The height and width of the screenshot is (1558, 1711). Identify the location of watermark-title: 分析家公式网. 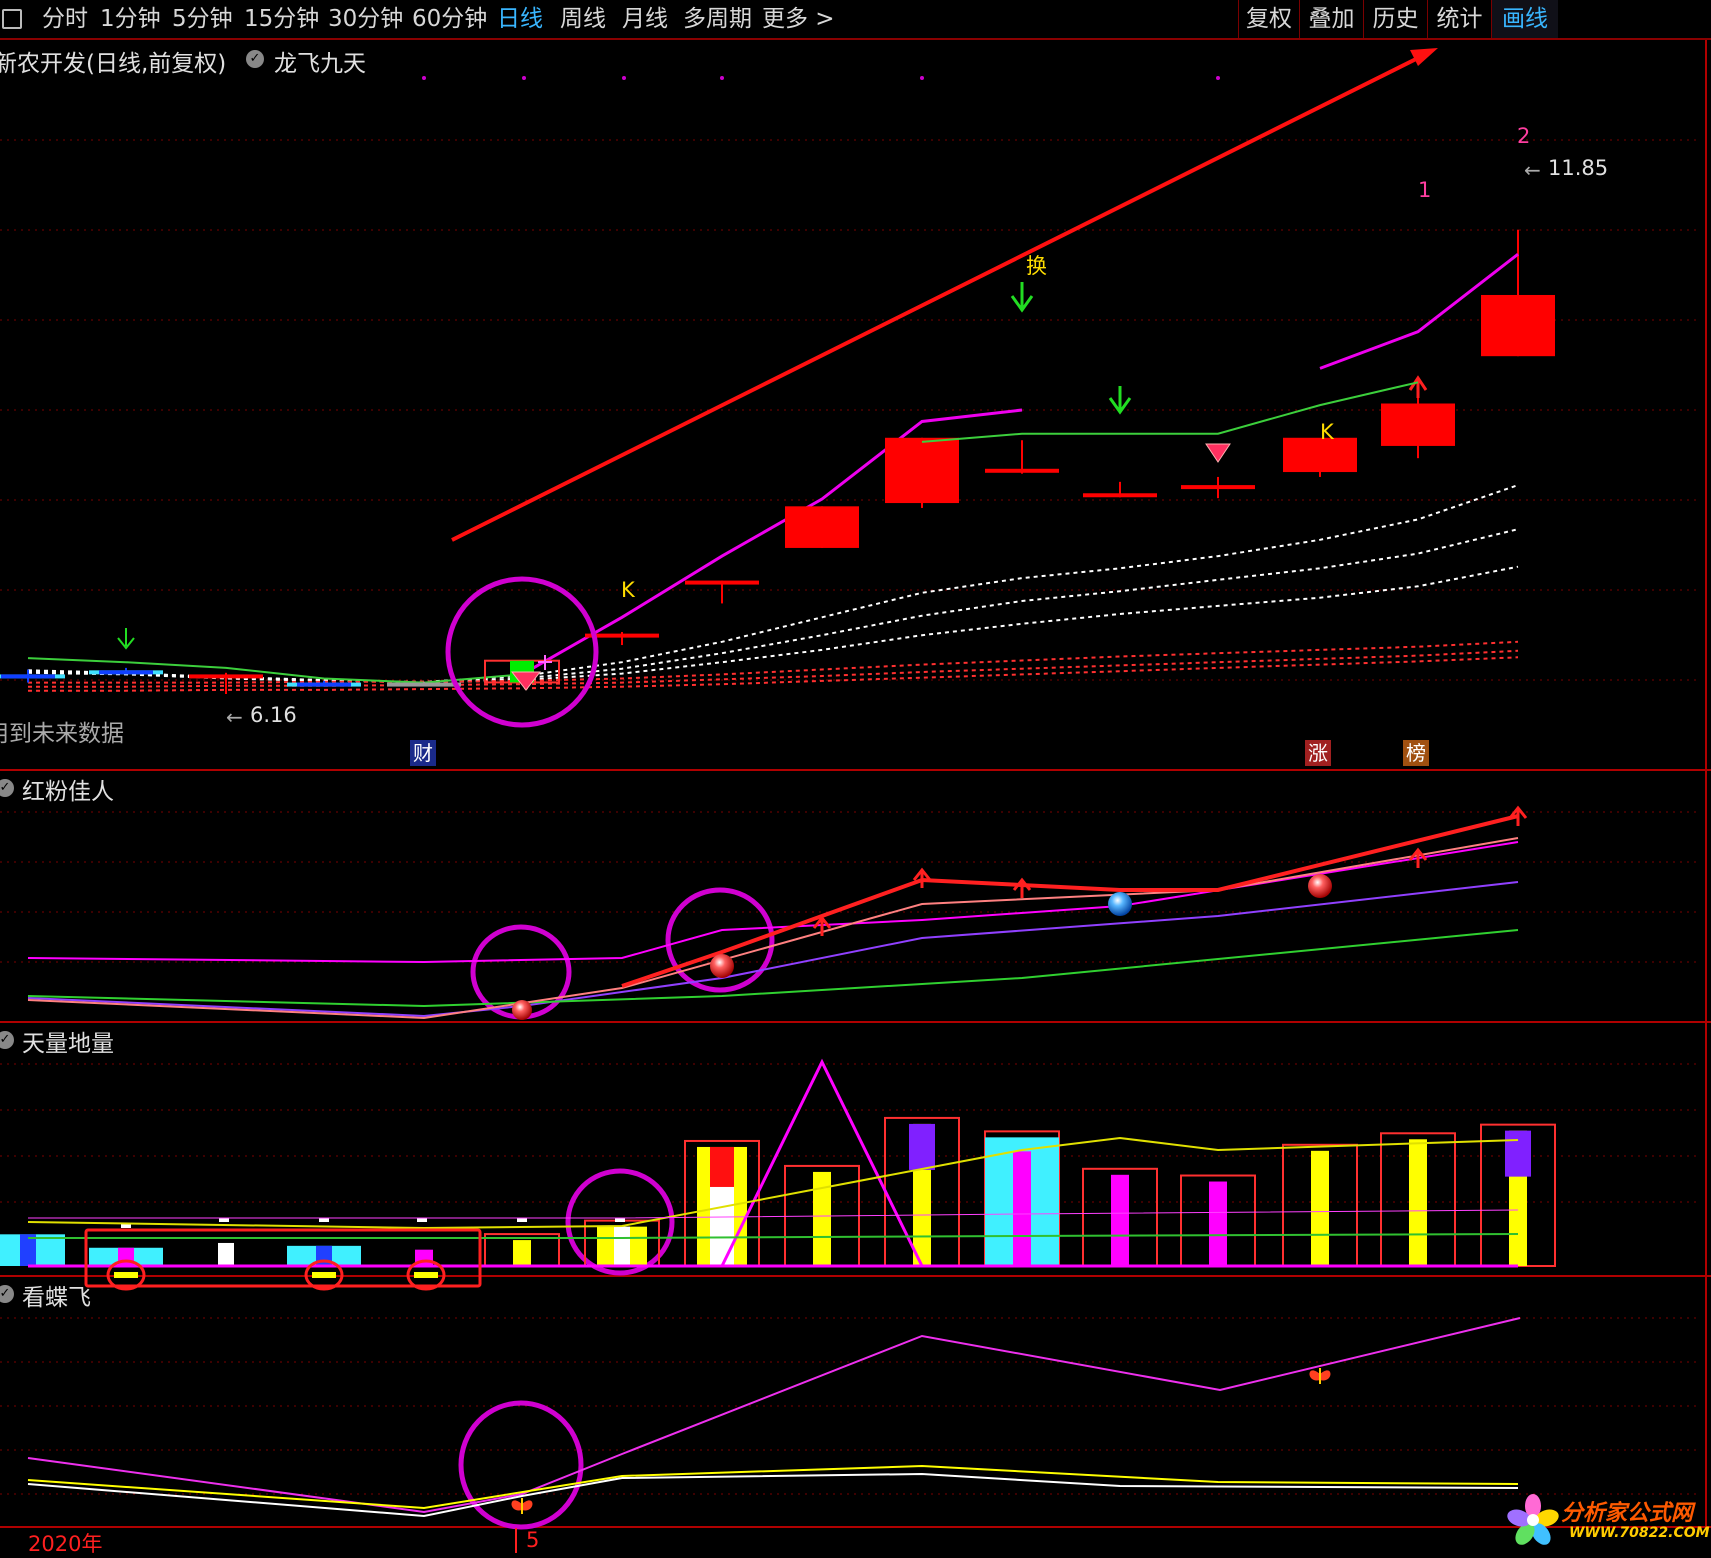
(1627, 1513).